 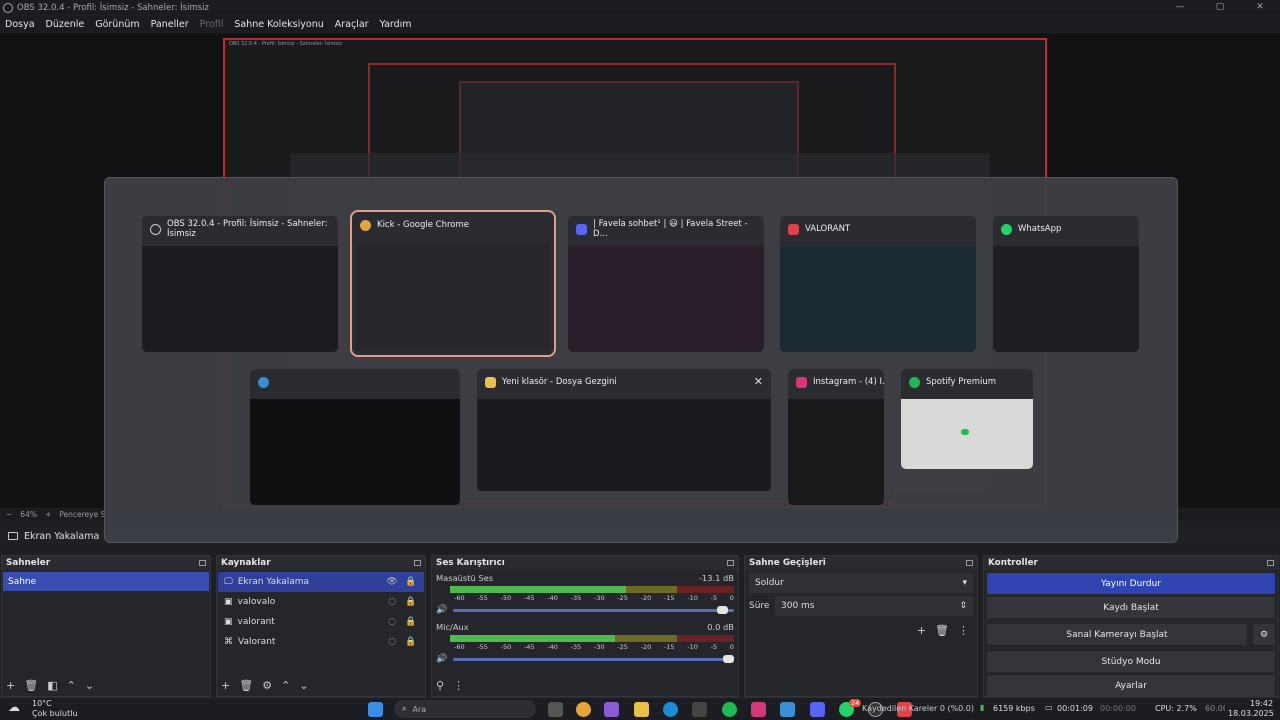 What do you see at coordinates (1260, 7) in the screenshot?
I see `close-button: ✕` at bounding box center [1260, 7].